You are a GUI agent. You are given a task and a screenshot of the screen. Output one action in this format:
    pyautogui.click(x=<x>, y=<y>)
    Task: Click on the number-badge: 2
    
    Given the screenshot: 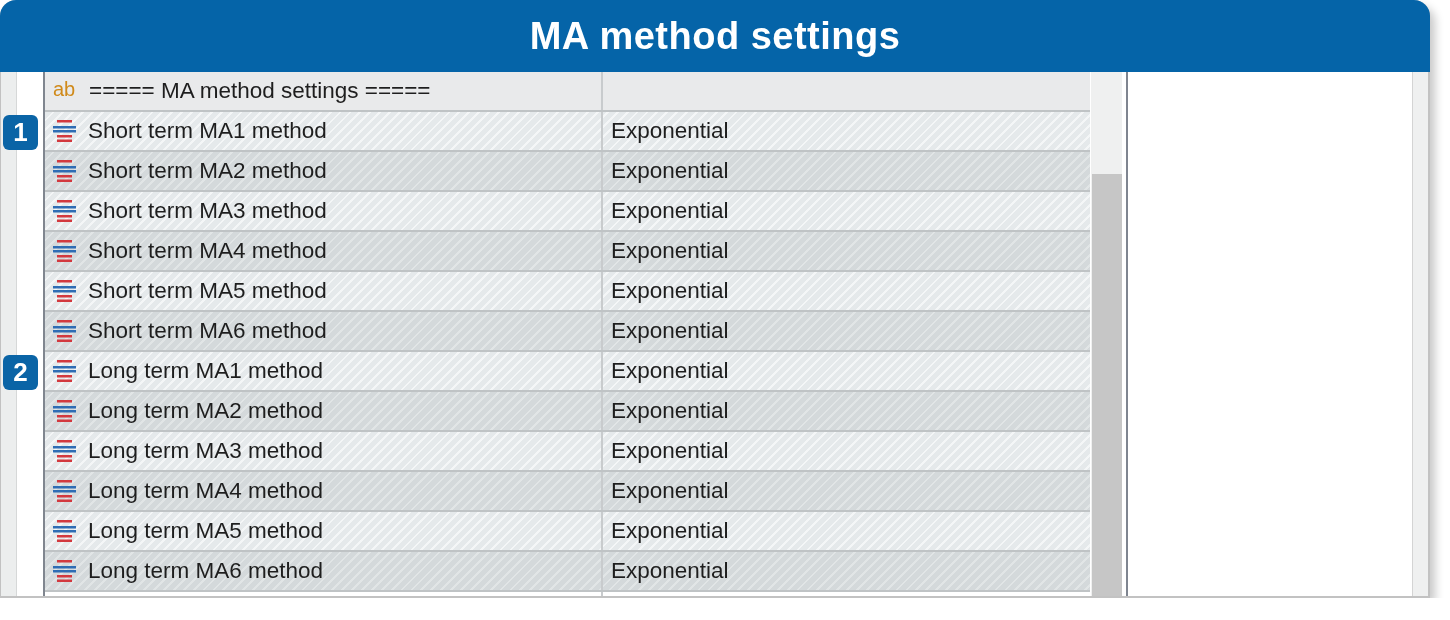 What is the action you would take?
    pyautogui.click(x=20, y=372)
    